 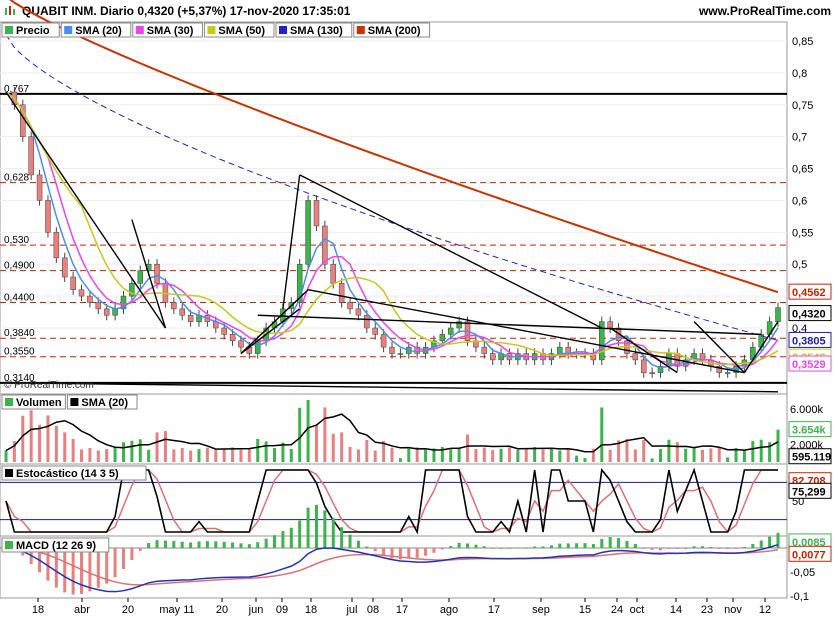 What do you see at coordinates (256, 610) in the screenshot?
I see `x-tick-label: jun` at bounding box center [256, 610].